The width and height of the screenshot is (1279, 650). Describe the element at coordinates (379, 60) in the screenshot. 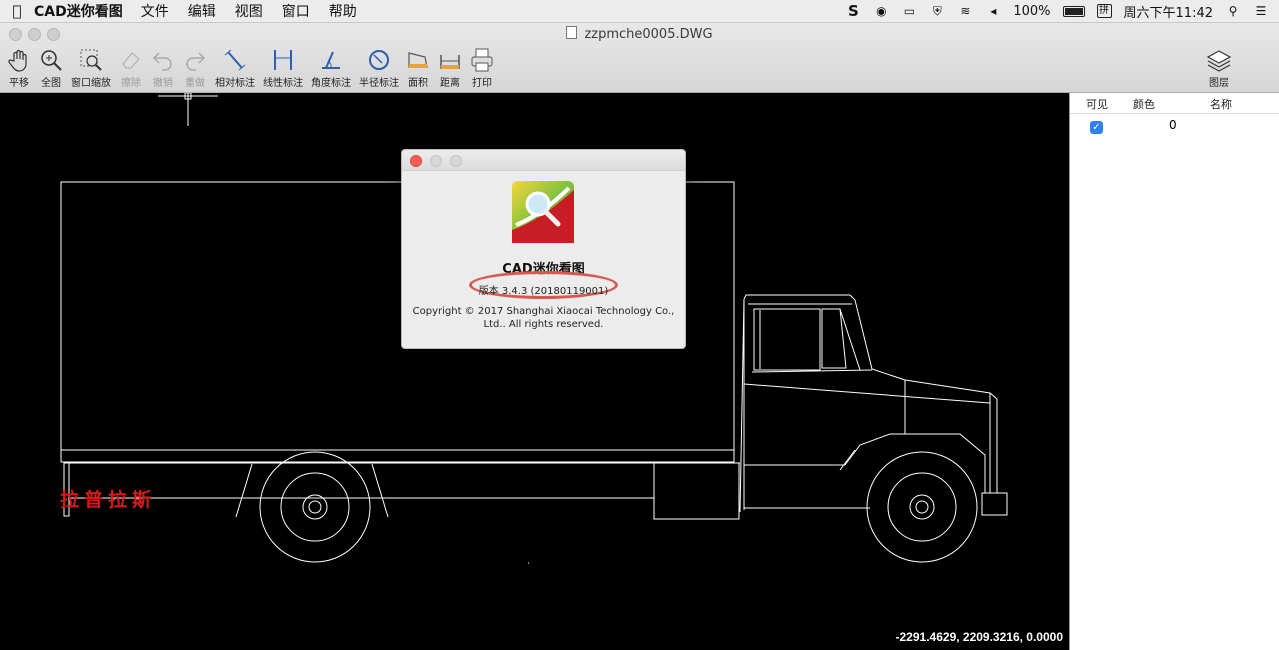

I see `radius-dimension-icon` at that location.